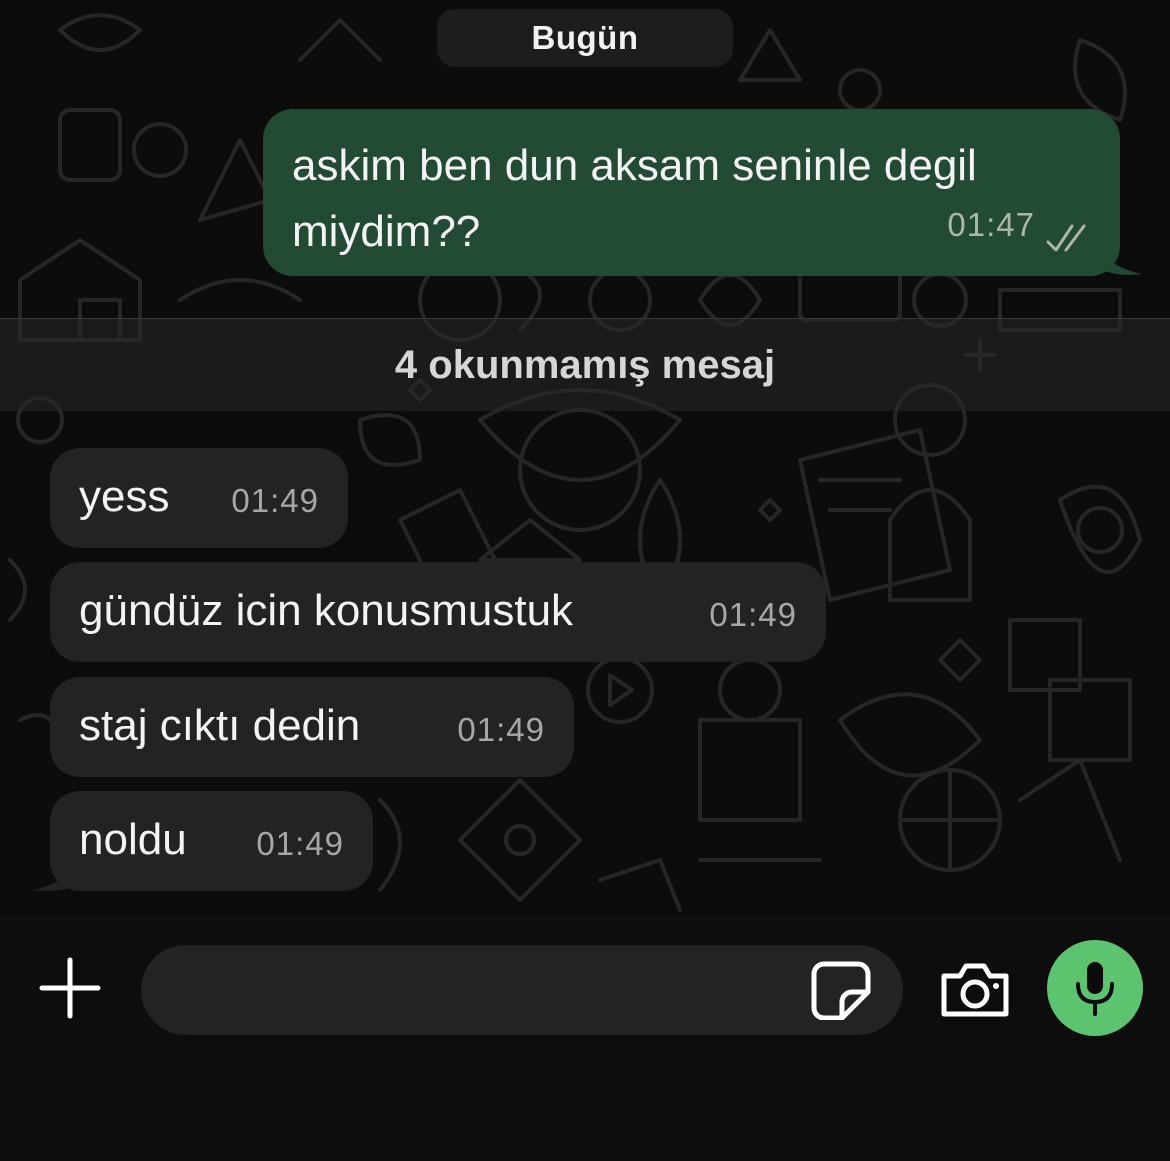  Describe the element at coordinates (326, 610) in the screenshot. I see `message-text: gündüz icin konusmustuk` at that location.